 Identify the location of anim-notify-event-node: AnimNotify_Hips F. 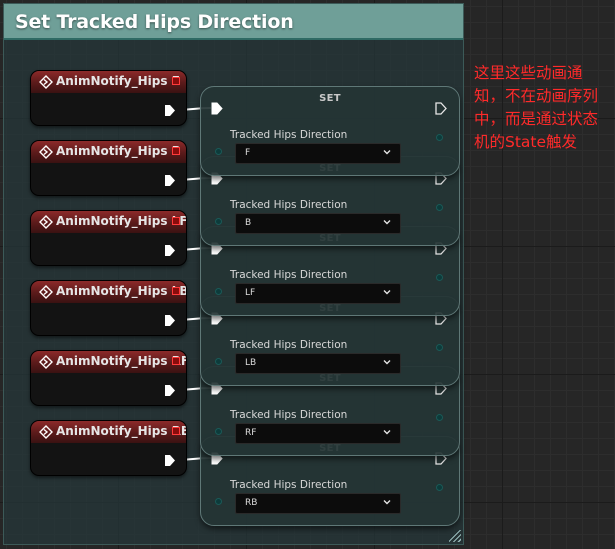
(108, 98).